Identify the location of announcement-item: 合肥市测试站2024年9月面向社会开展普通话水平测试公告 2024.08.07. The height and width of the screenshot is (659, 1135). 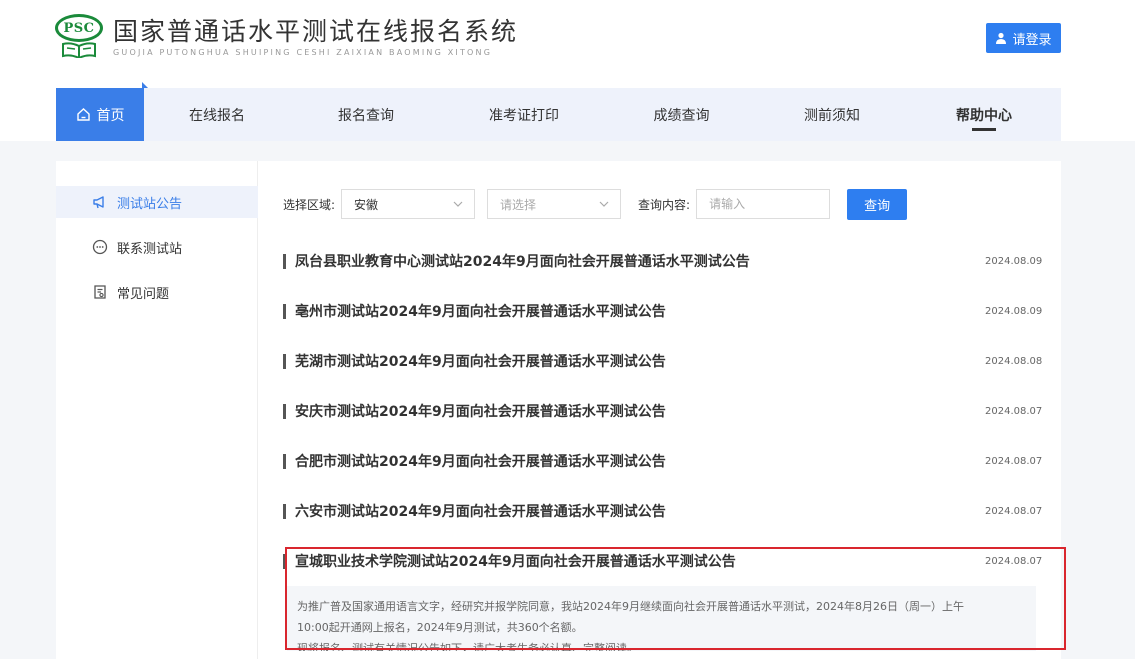
(663, 461).